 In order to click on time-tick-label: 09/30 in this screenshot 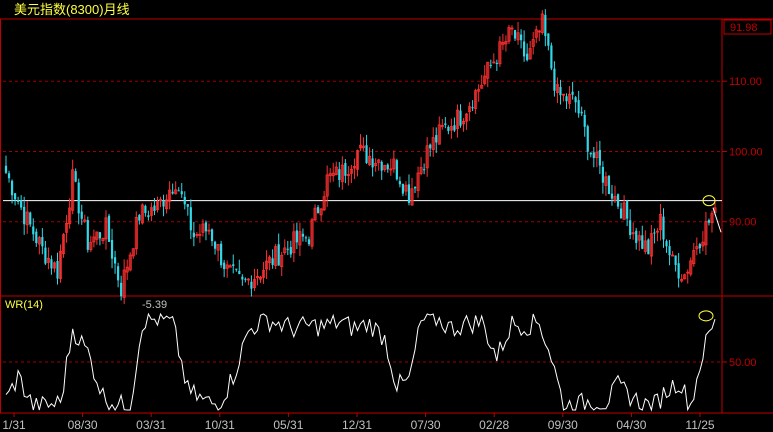, I will do `click(563, 425)`.